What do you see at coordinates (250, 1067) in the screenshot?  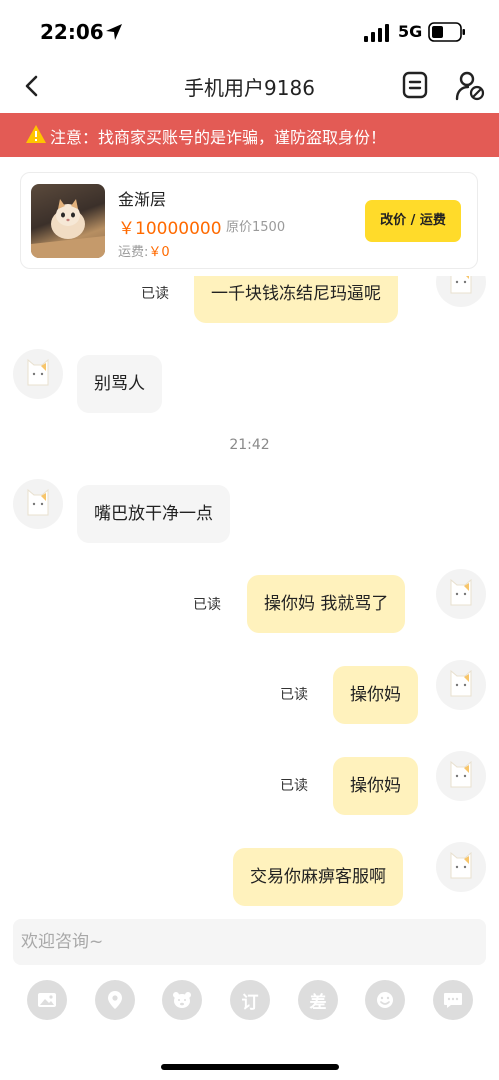 I see `home-indicator` at bounding box center [250, 1067].